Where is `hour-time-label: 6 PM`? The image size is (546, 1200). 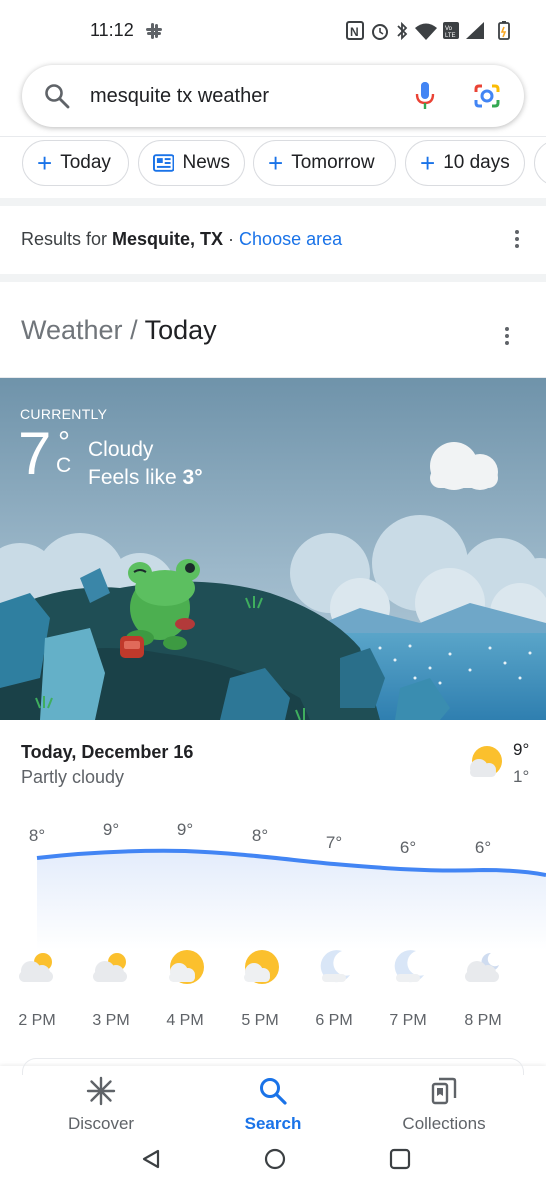 hour-time-label: 6 PM is located at coordinates (334, 1020).